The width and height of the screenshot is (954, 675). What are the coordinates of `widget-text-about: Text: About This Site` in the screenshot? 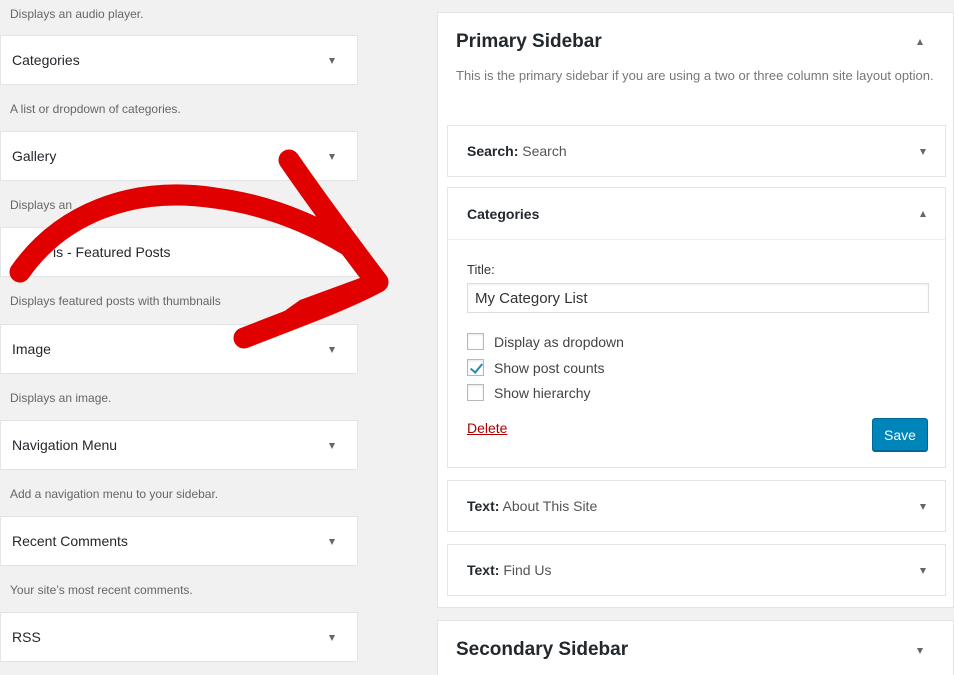 It's located at (696, 506).